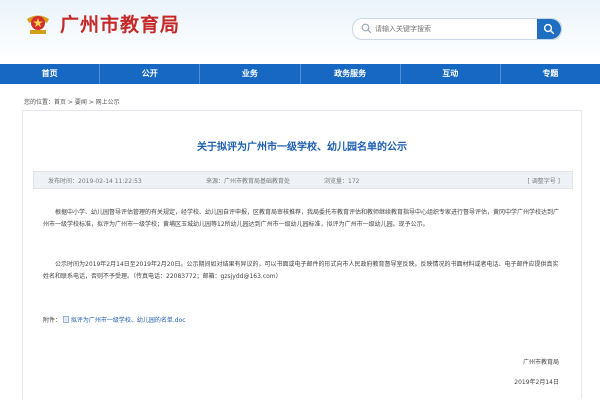  What do you see at coordinates (150, 74) in the screenshot?
I see `nav-open: 公开` at bounding box center [150, 74].